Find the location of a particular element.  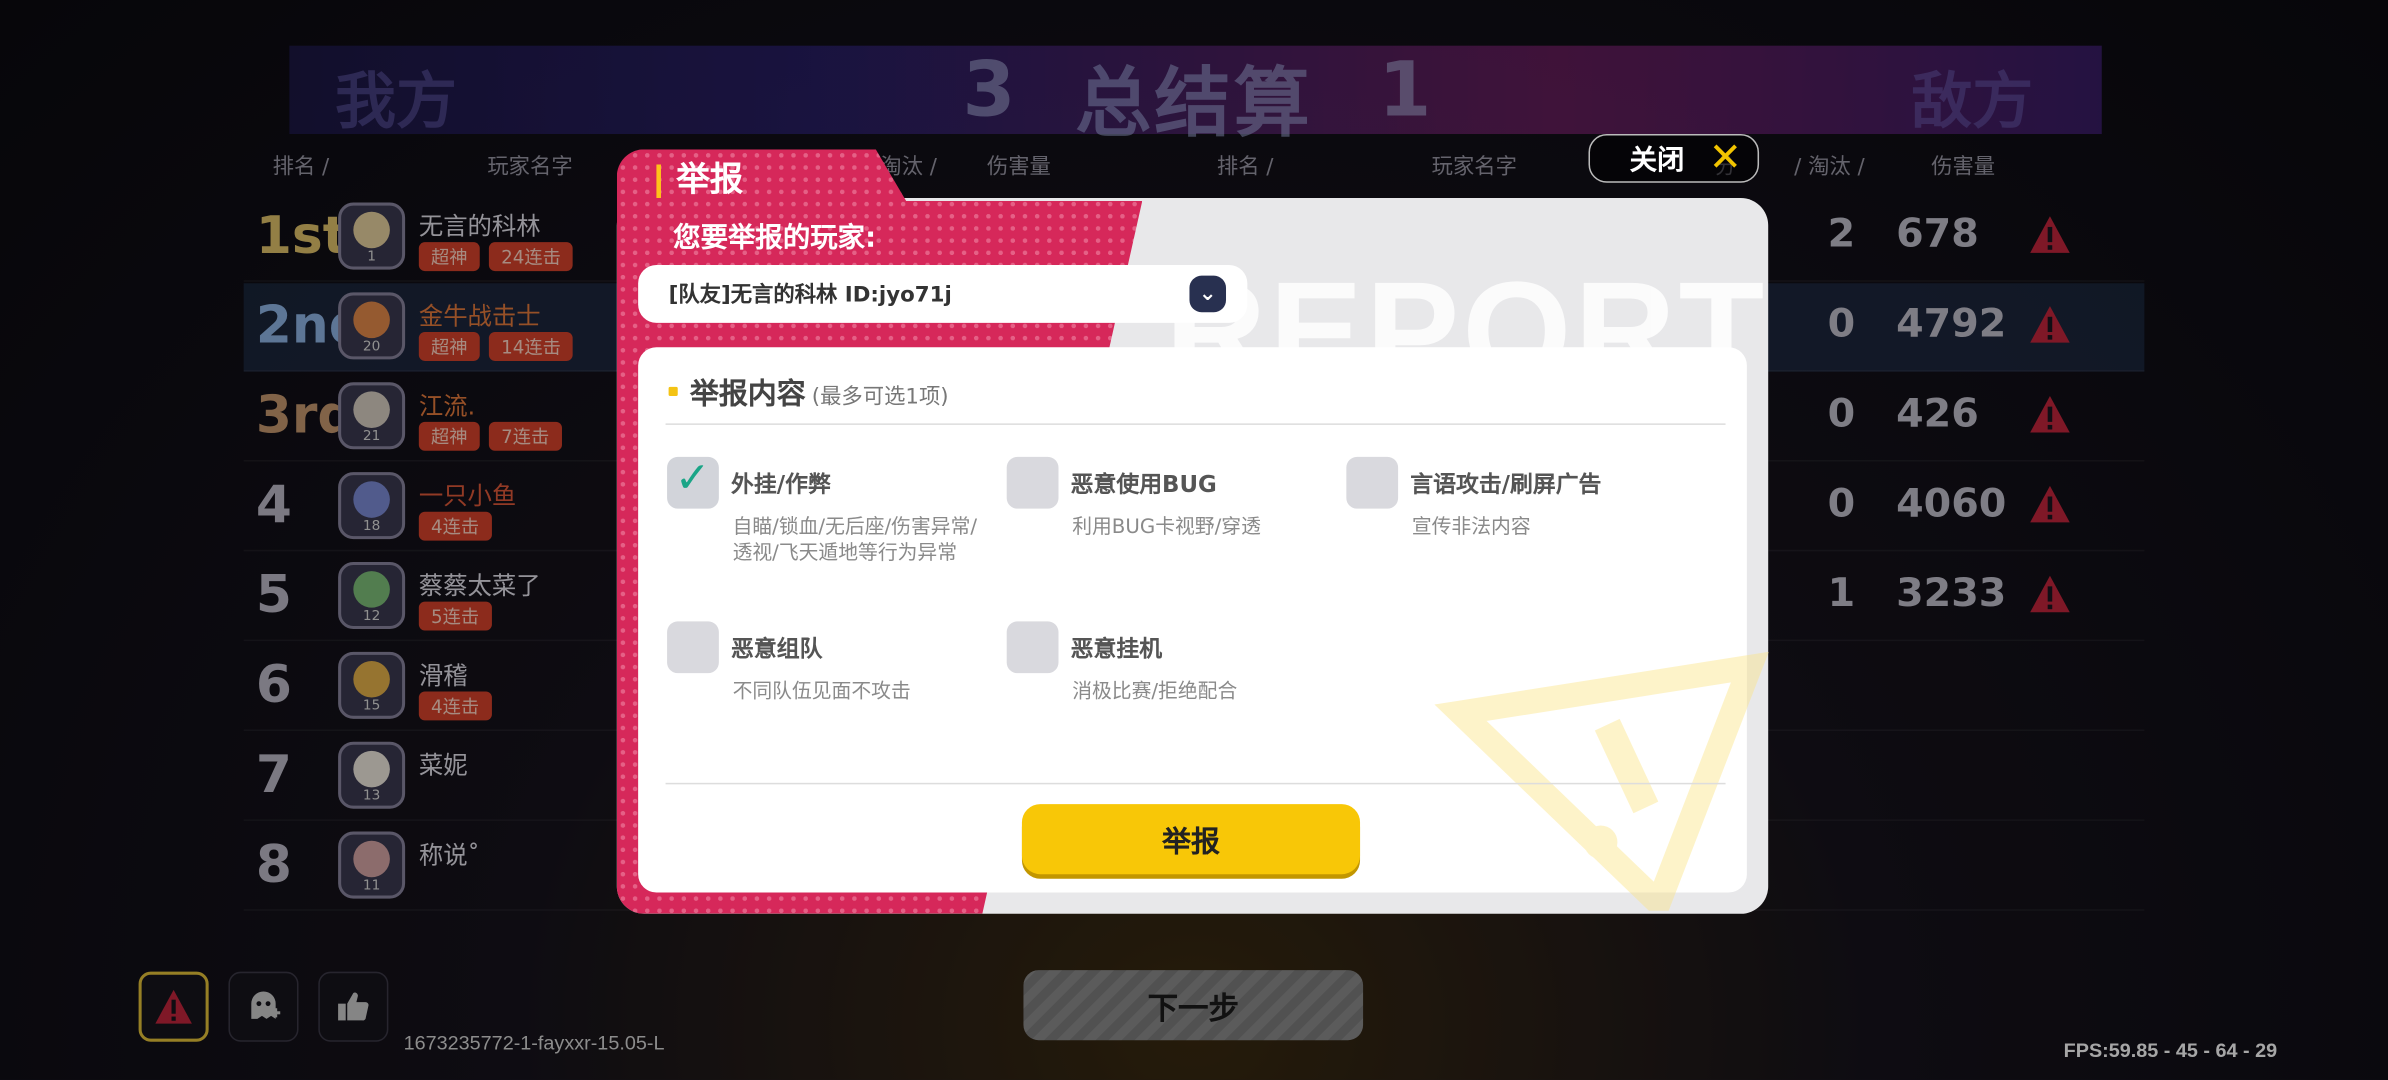

option-description: 宣传非法内容 is located at coordinates (1471, 528).